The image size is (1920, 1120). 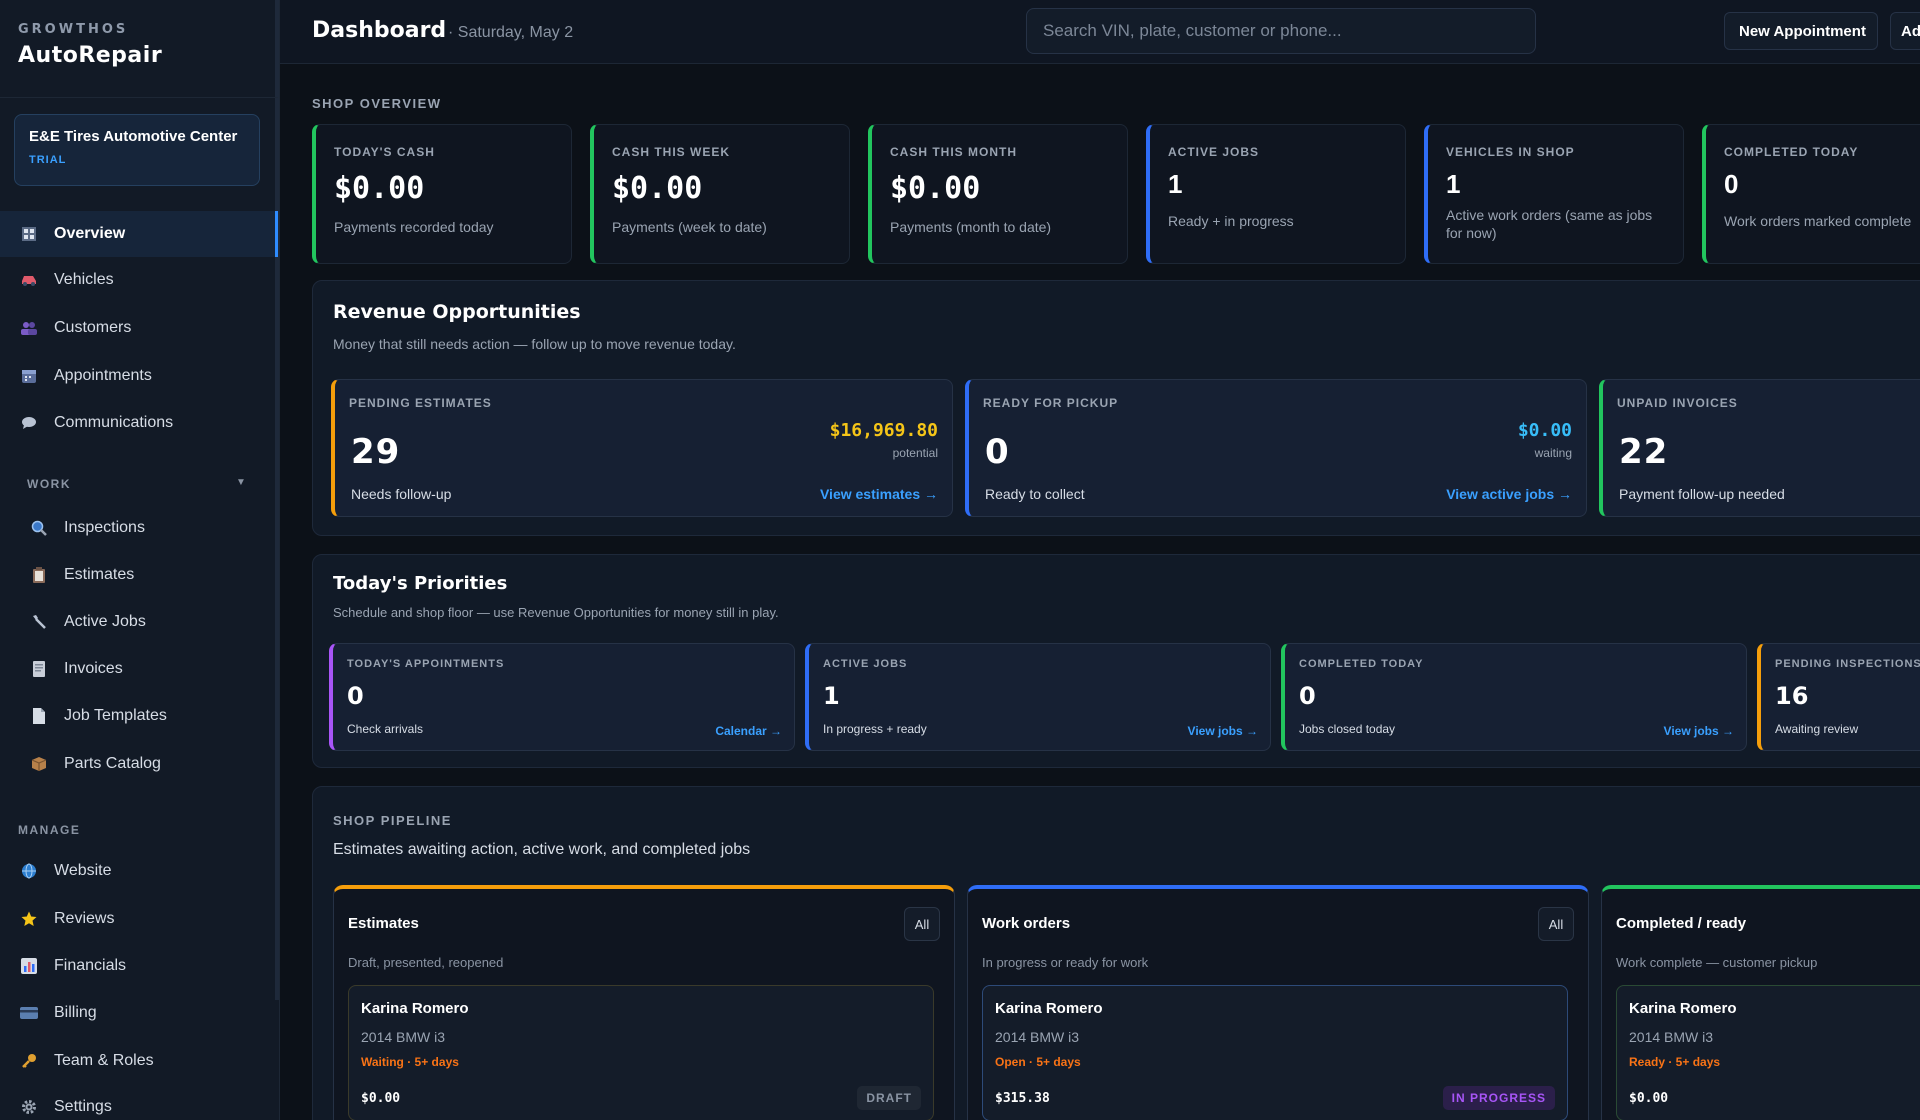 What do you see at coordinates (1214, 152) in the screenshot?
I see `stat-label: ACTIVE JOBS` at bounding box center [1214, 152].